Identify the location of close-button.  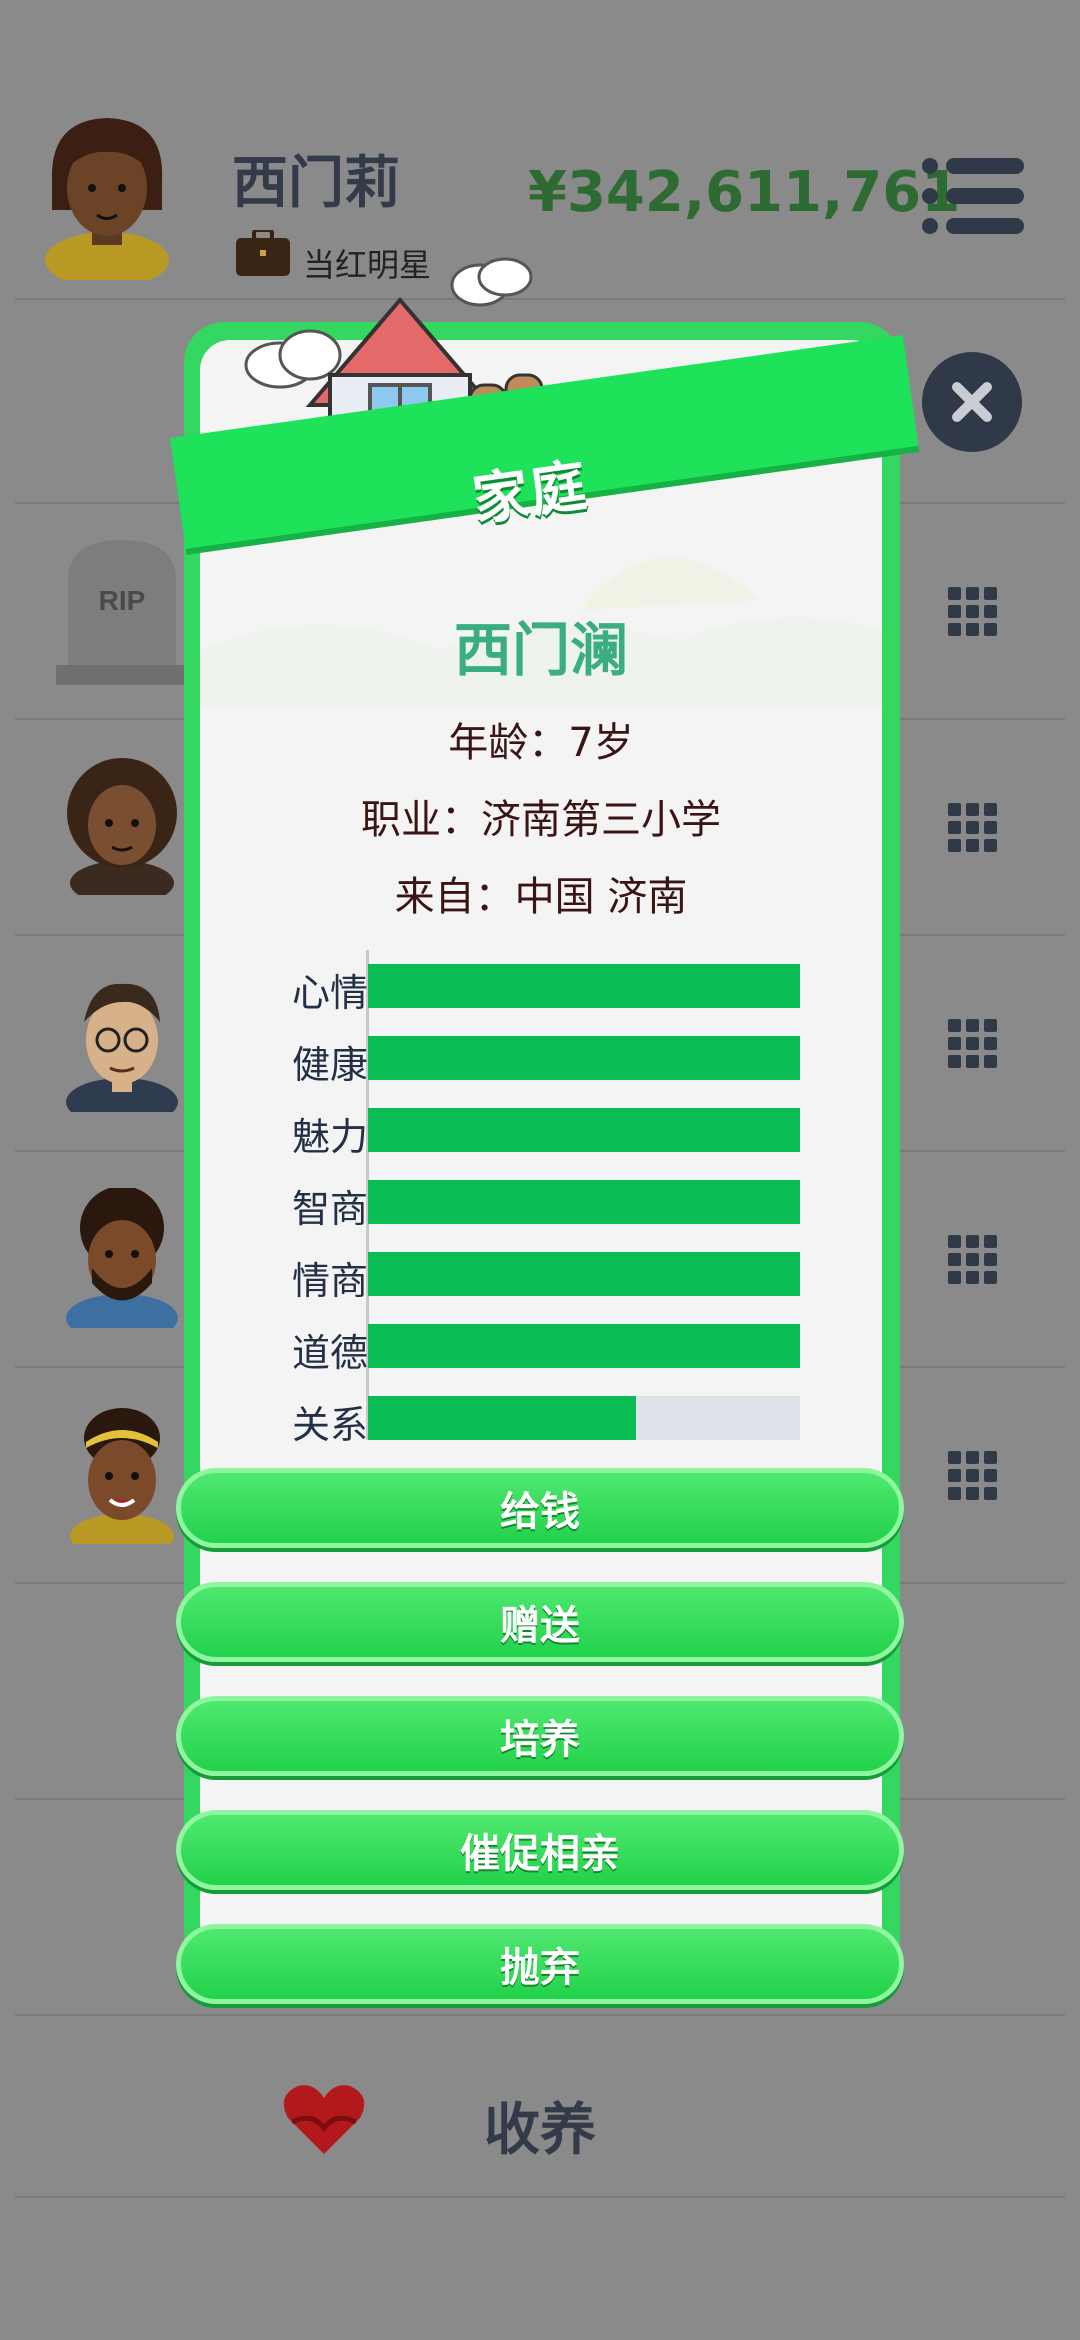
(972, 402).